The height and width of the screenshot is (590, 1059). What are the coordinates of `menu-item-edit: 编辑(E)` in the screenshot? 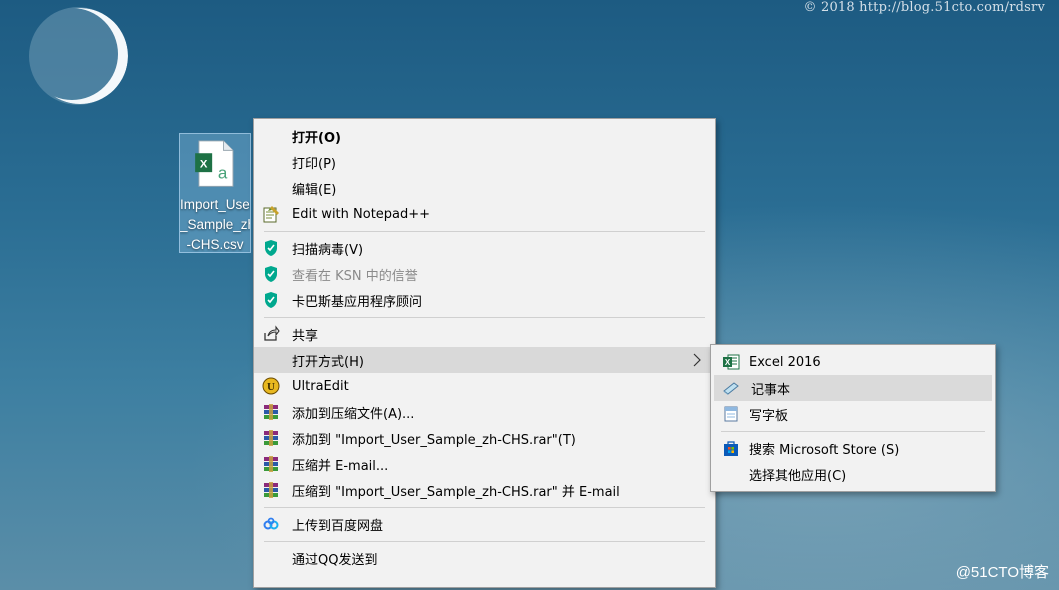 It's located at (484, 188).